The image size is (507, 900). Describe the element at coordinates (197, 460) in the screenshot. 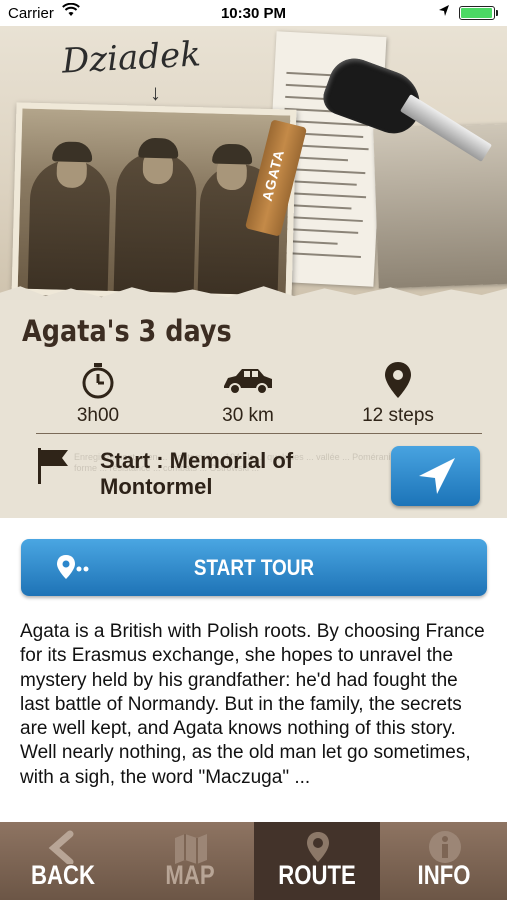

I see `start-line-1: Start : Memorial of` at that location.